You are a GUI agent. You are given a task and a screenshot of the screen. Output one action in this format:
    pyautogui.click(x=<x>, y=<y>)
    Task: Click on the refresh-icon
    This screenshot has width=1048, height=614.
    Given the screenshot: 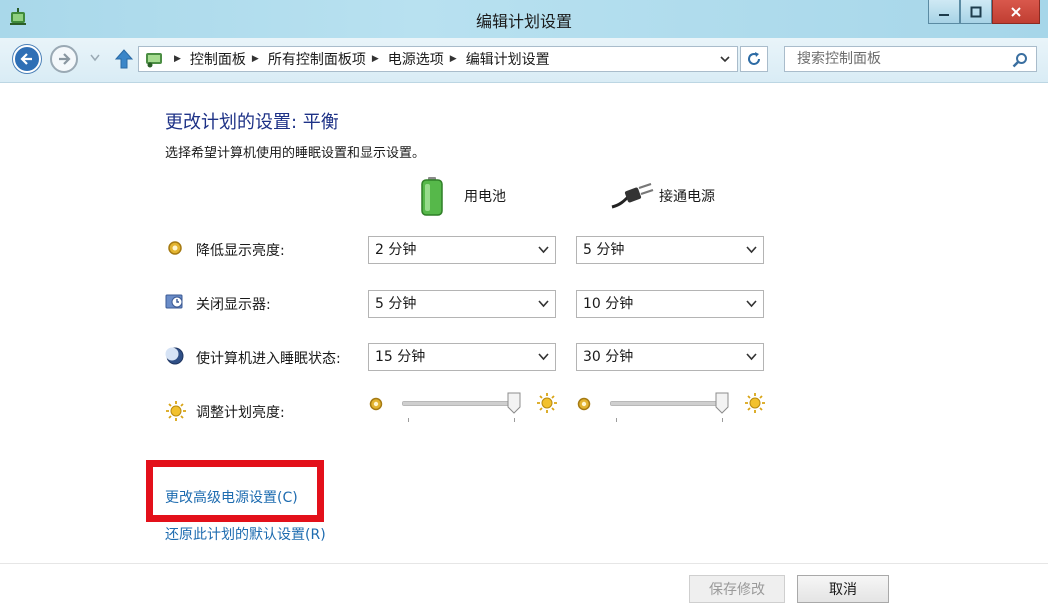 What is the action you would take?
    pyautogui.click(x=754, y=58)
    